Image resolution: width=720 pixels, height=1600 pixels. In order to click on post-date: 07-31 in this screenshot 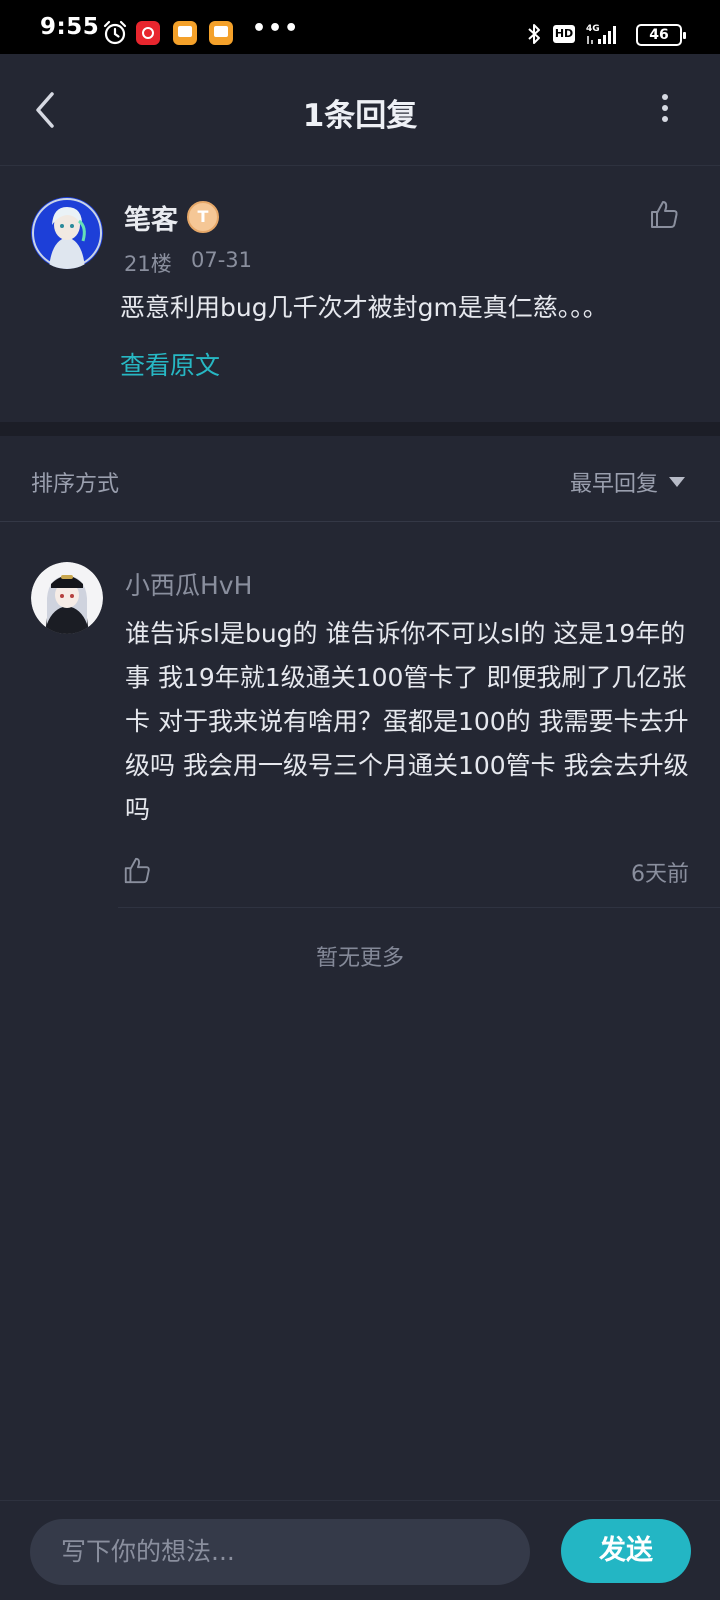, I will do `click(222, 260)`.